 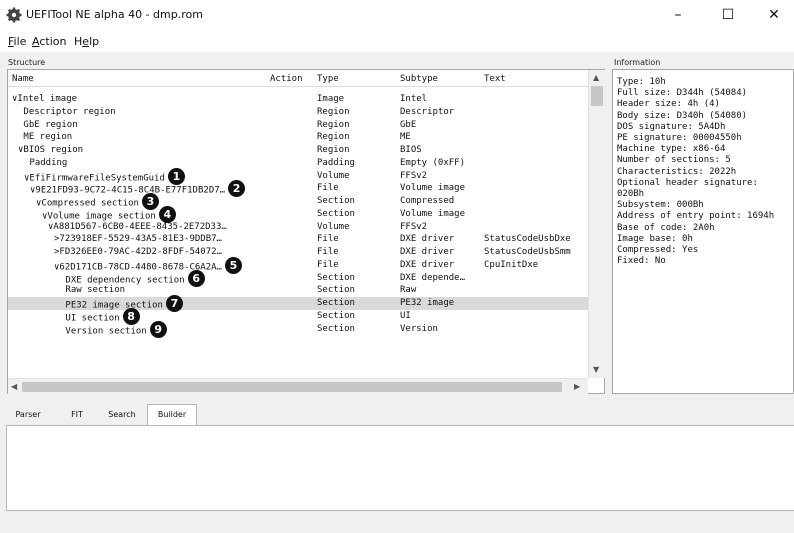 I want to click on tree-row: Raw section Section Raw, so click(x=298, y=290).